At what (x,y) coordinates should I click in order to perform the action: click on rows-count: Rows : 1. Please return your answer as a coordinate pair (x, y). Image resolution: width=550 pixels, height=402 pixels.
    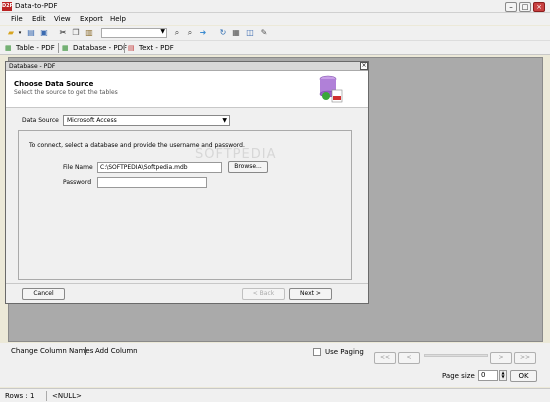
    Looking at the image, I should click on (20, 396).